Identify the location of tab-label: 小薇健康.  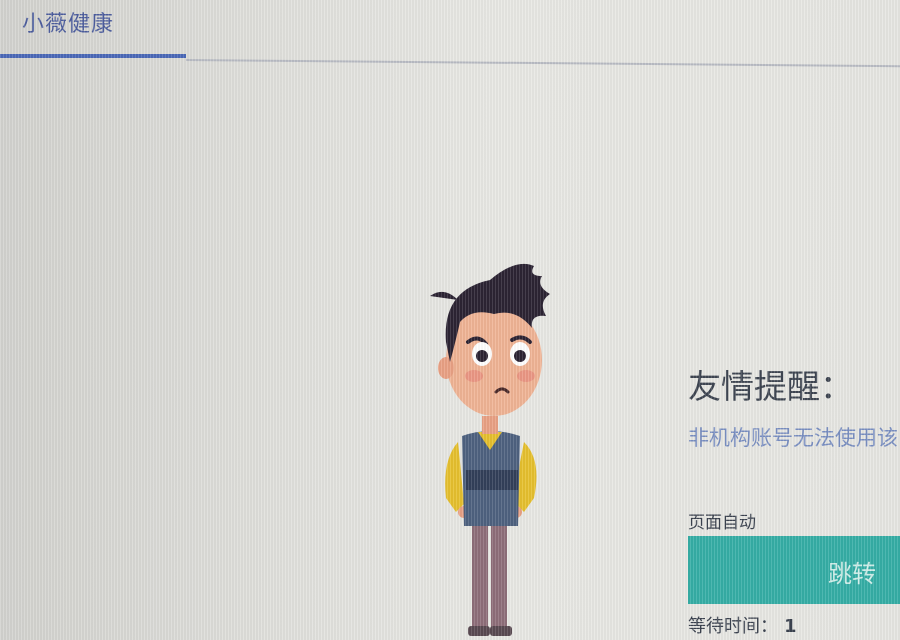
(68, 24).